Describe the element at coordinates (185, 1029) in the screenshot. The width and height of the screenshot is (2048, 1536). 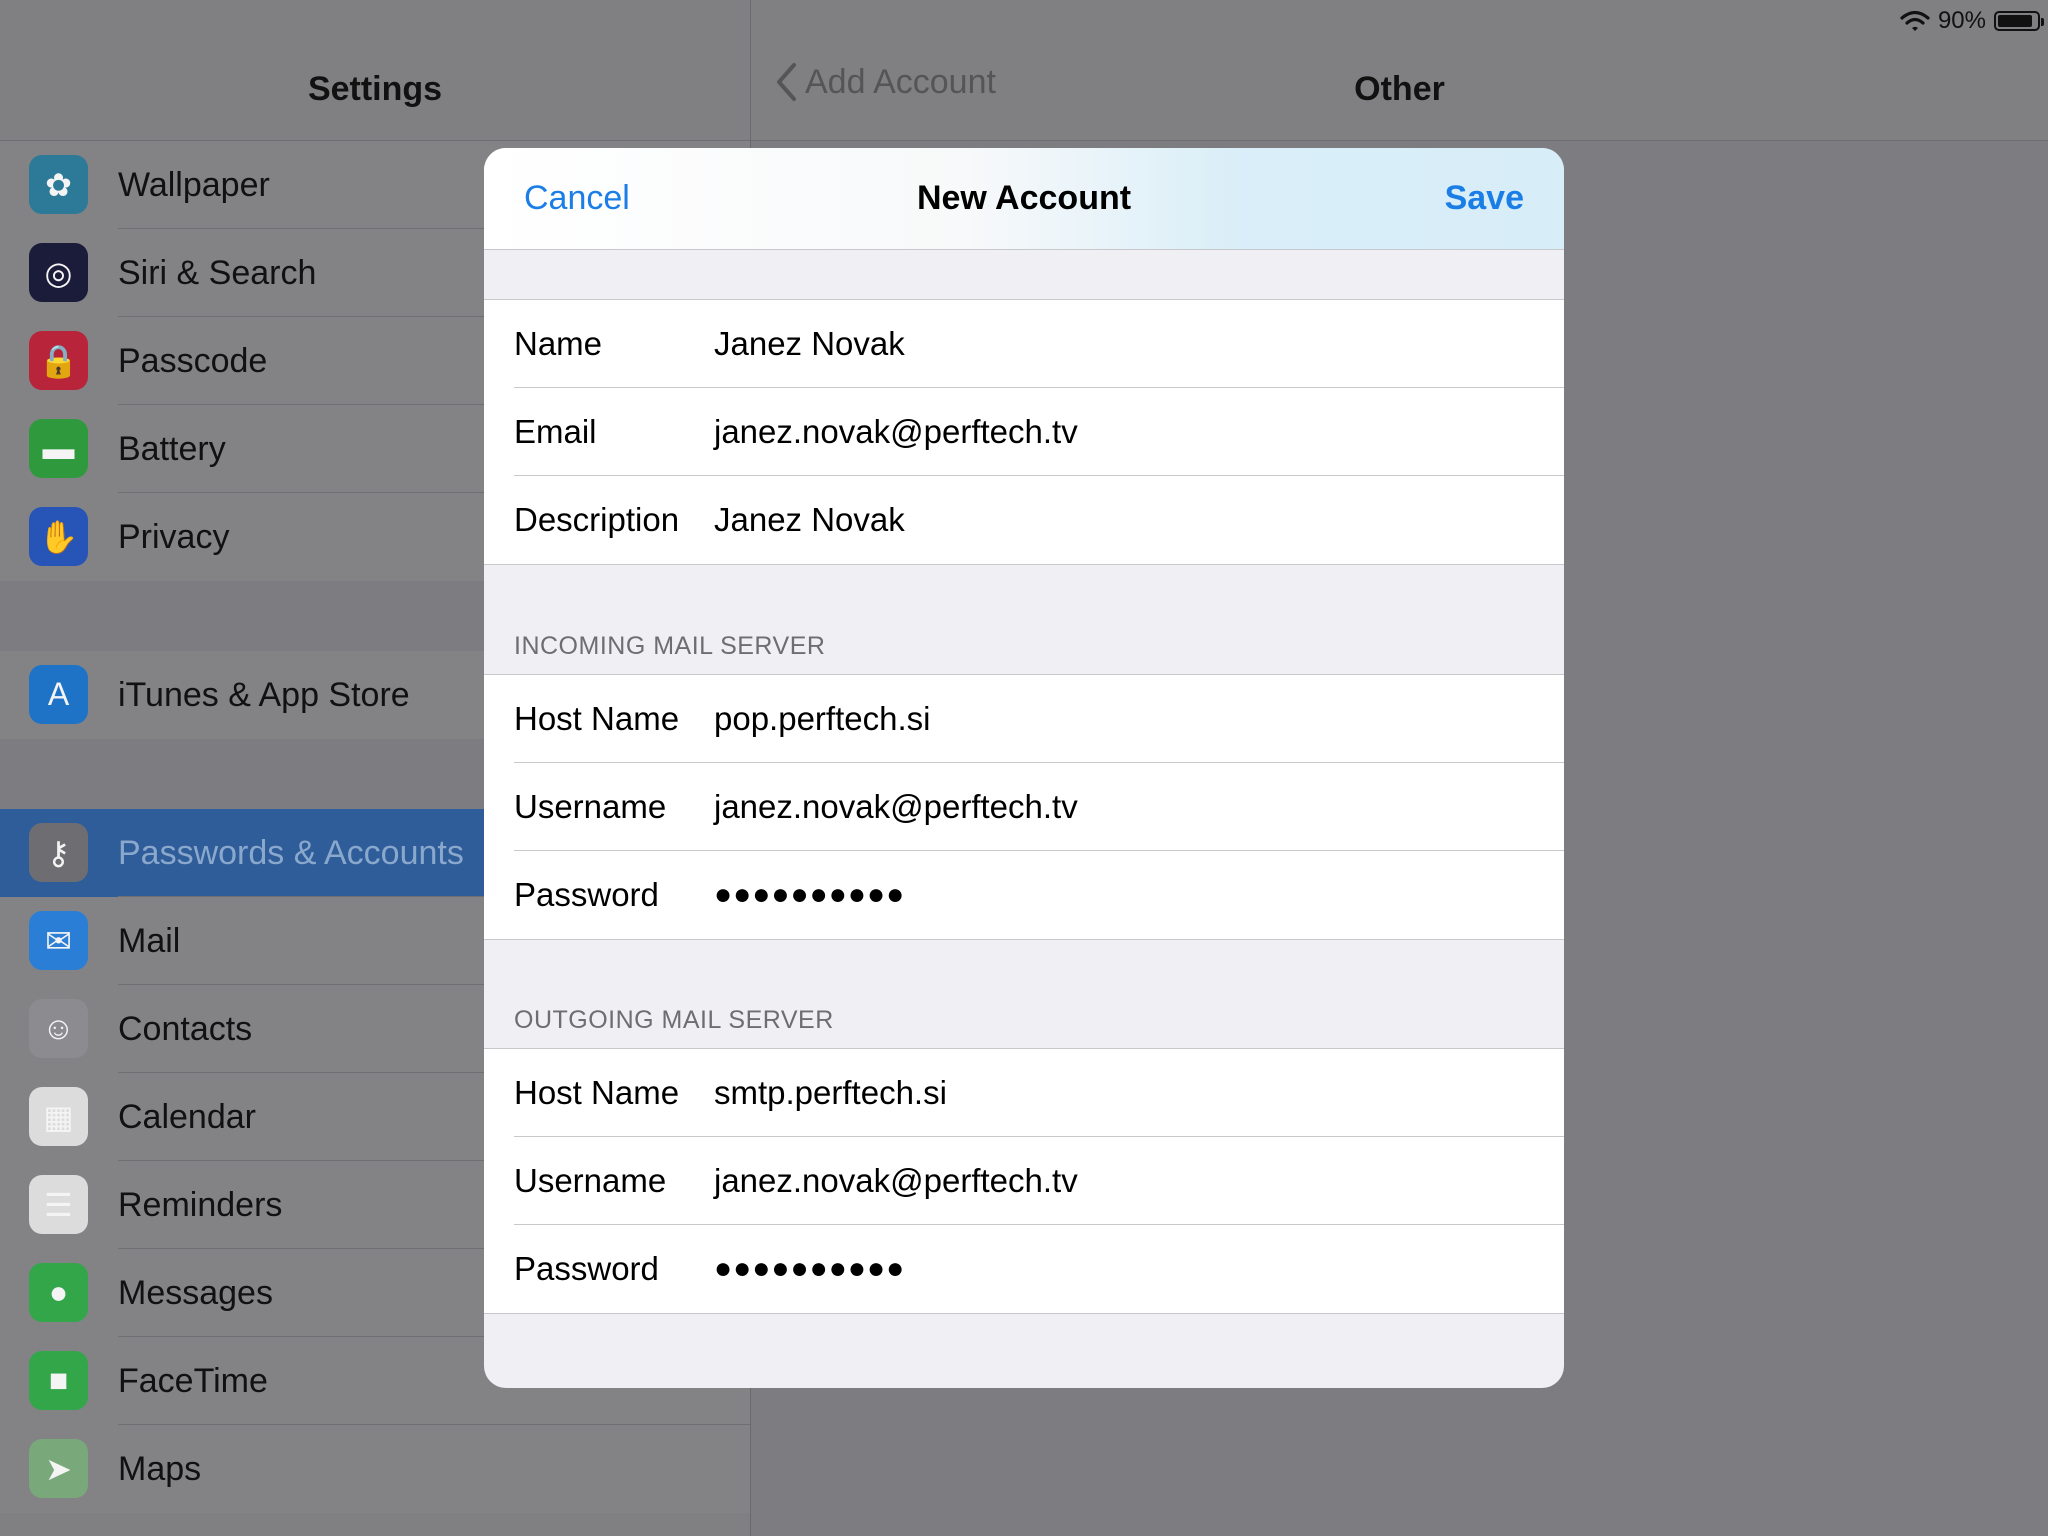
I see `sidebar-item-label: Contacts` at that location.